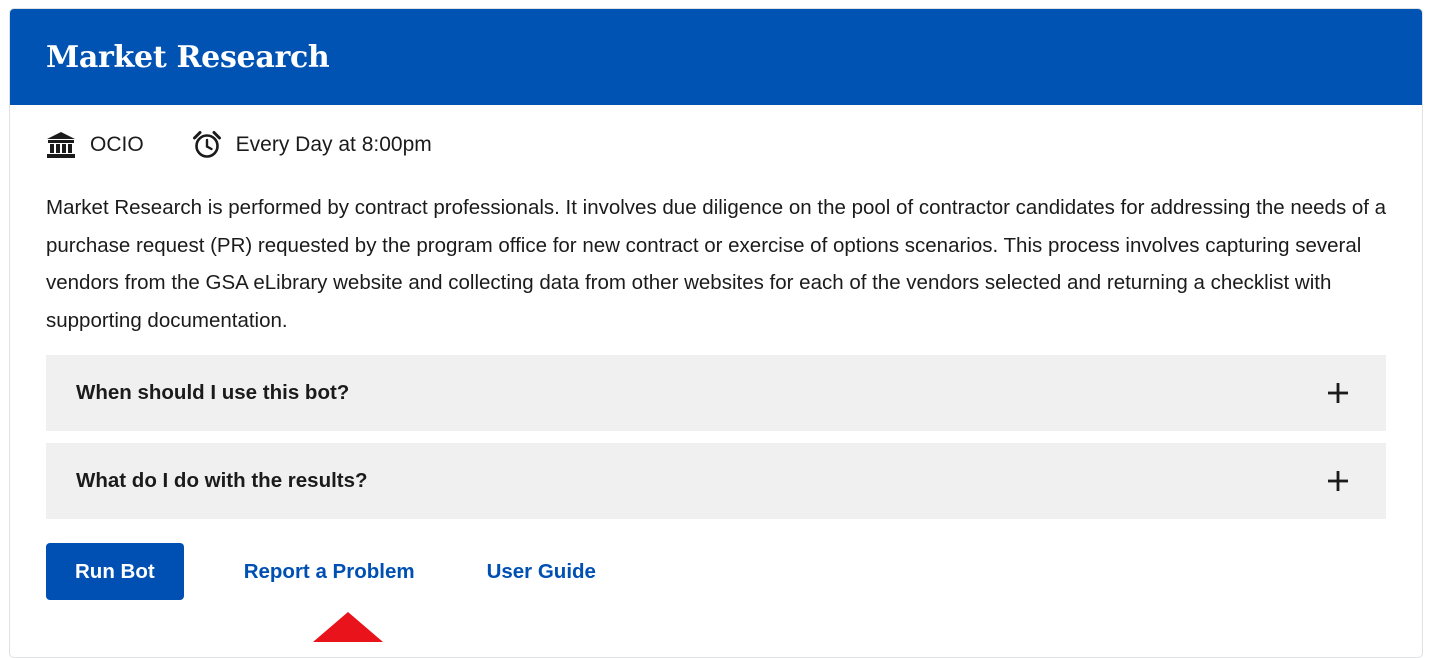 The width and height of the screenshot is (1429, 658). I want to click on accordion-results: What do I do with the results?, so click(716, 481).